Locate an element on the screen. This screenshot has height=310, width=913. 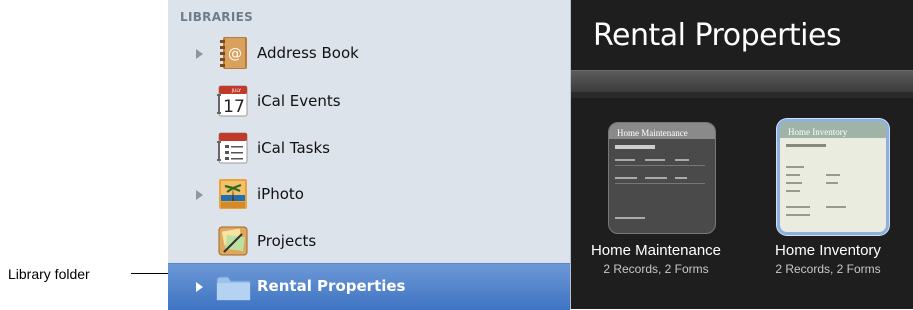
sidebar-item-projects: Projects is located at coordinates (369, 242).